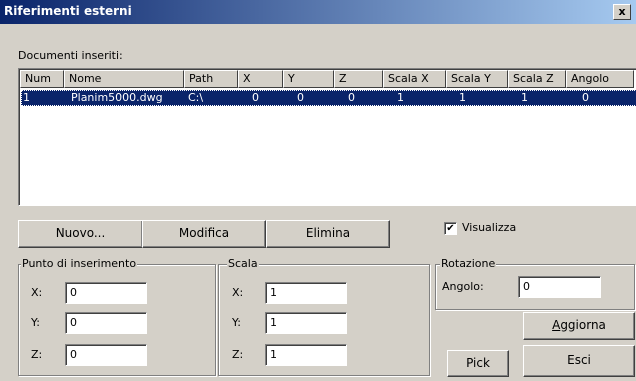  What do you see at coordinates (124, 79) in the screenshot?
I see `column-header-nome: Nome` at bounding box center [124, 79].